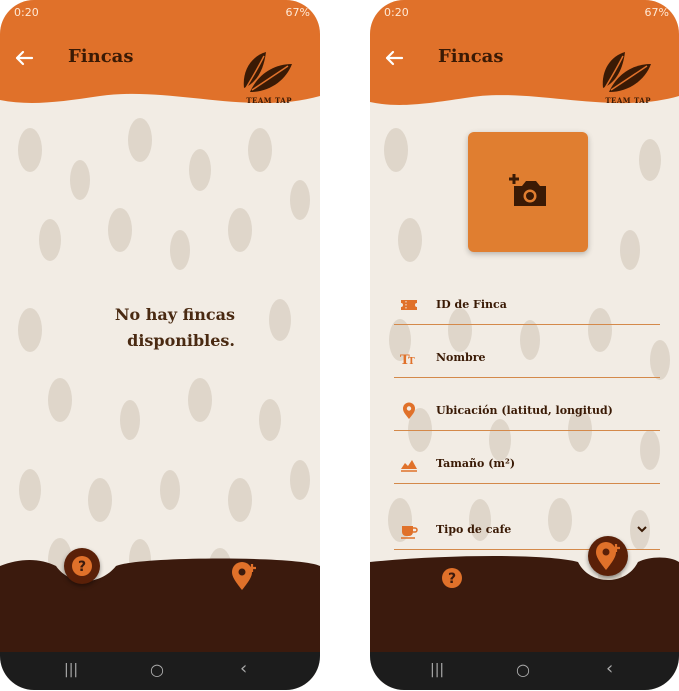  What do you see at coordinates (165, 328) in the screenshot?
I see `empty-state-message: No hay fincas disponibles.` at bounding box center [165, 328].